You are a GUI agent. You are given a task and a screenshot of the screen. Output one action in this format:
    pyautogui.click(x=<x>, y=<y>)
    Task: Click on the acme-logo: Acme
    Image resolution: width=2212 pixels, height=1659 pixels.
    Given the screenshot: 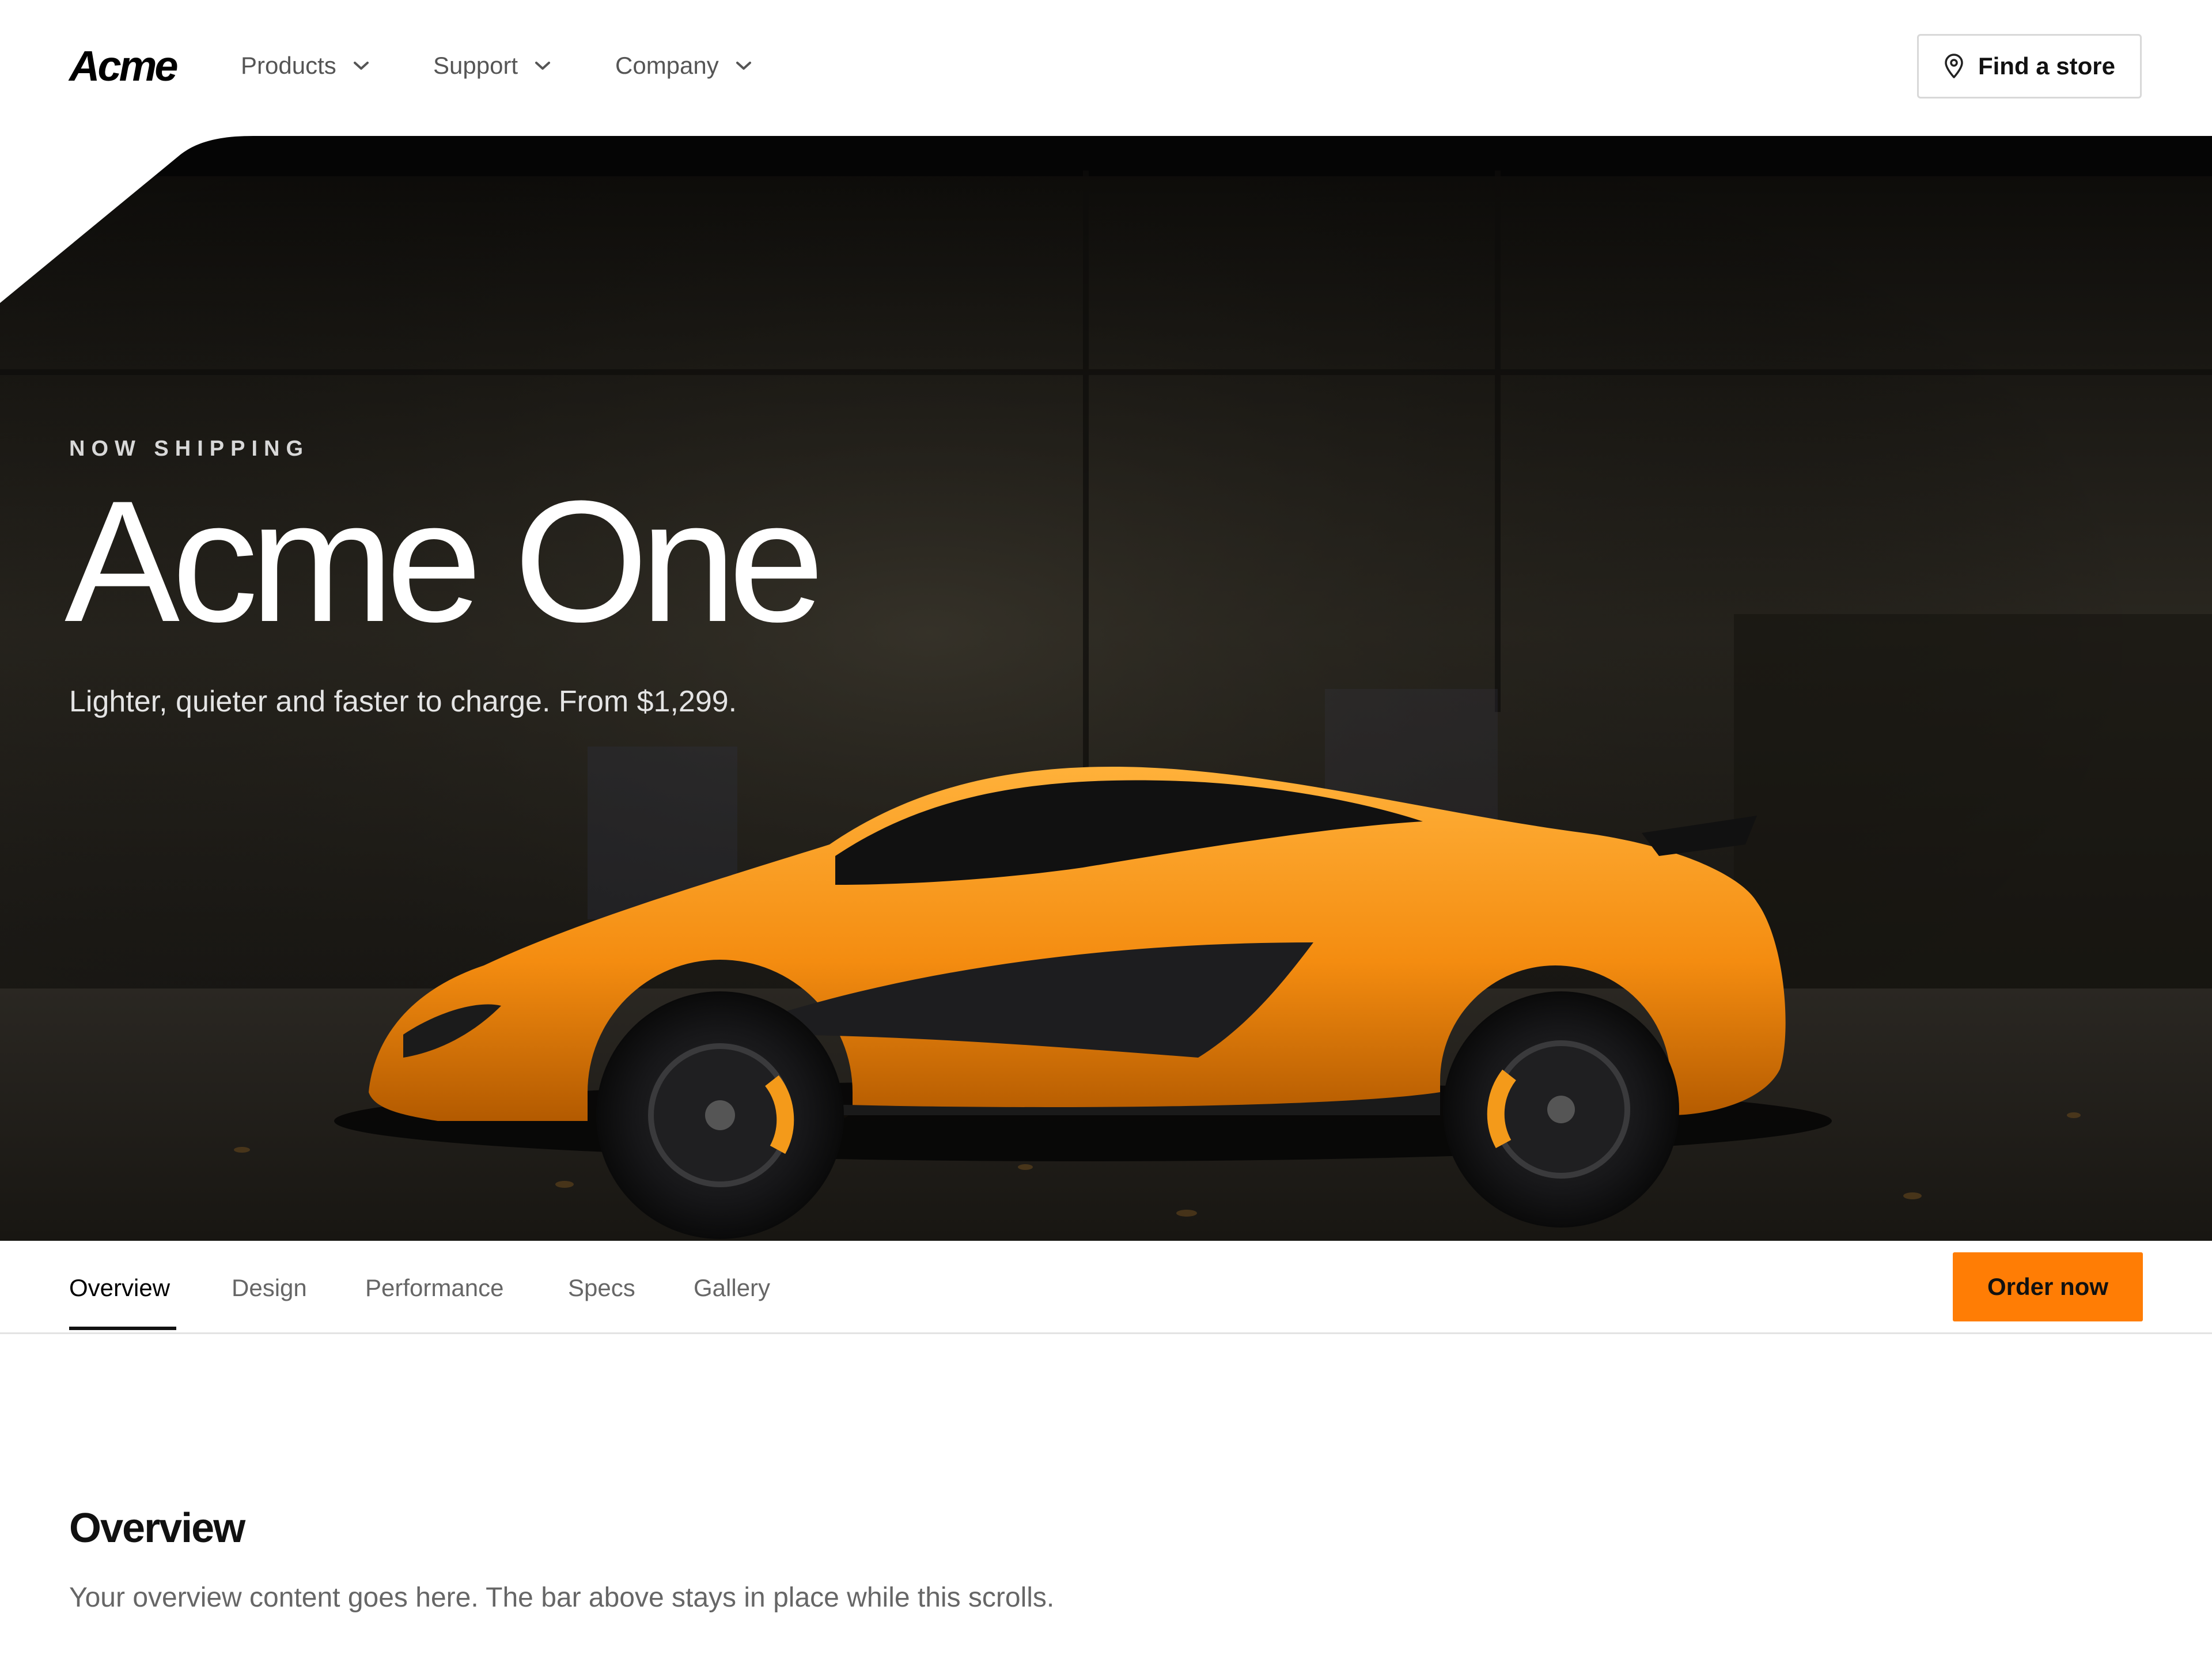 What is the action you would take?
    pyautogui.click(x=124, y=65)
    